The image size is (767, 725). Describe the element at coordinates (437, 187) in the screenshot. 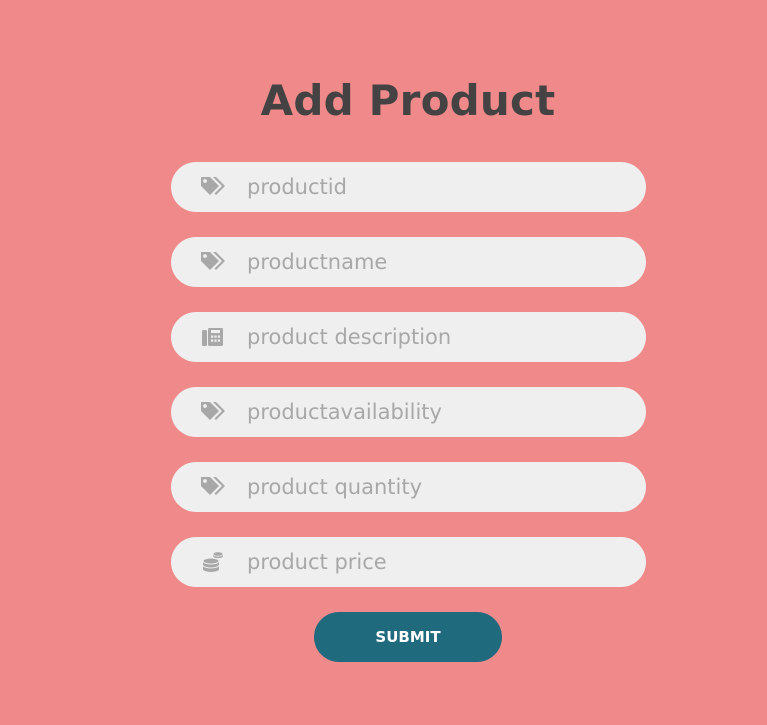

I see `productid-input` at that location.